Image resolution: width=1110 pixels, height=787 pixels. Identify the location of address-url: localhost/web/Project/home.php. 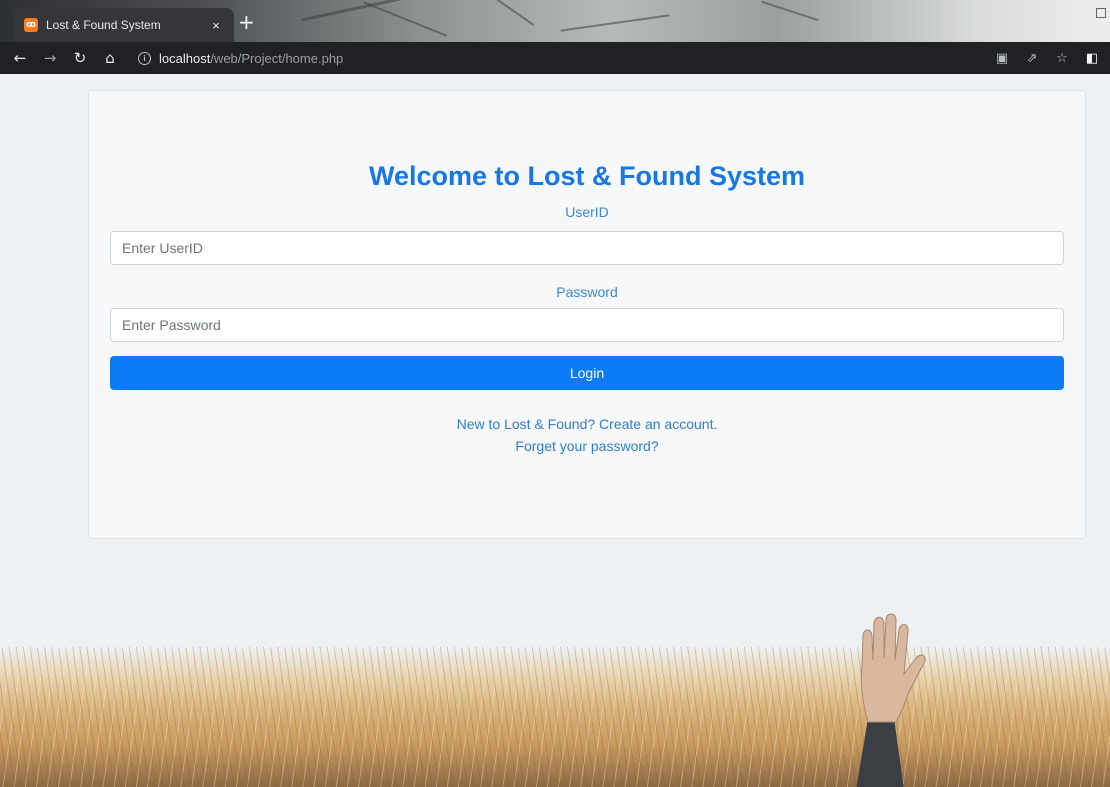
(251, 58).